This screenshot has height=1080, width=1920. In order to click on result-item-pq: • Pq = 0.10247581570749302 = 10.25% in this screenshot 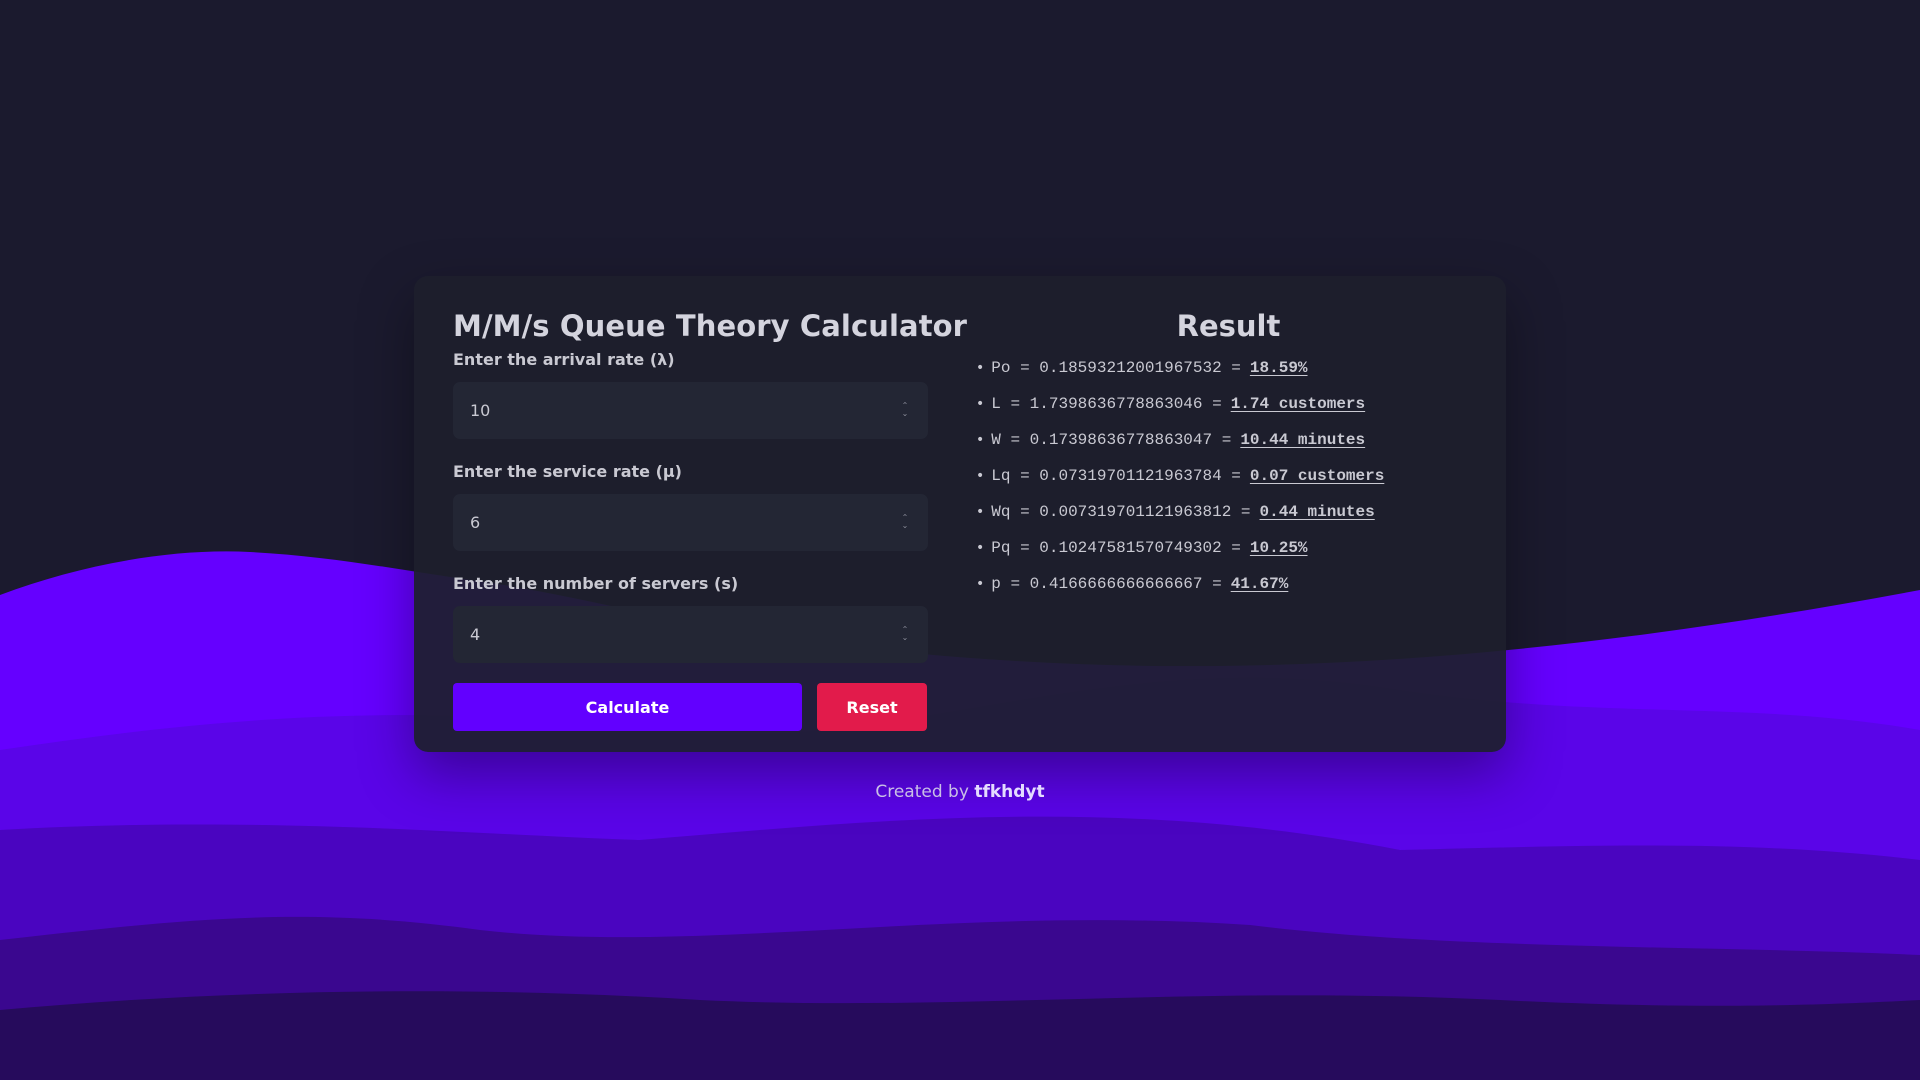, I will do `click(1236, 548)`.